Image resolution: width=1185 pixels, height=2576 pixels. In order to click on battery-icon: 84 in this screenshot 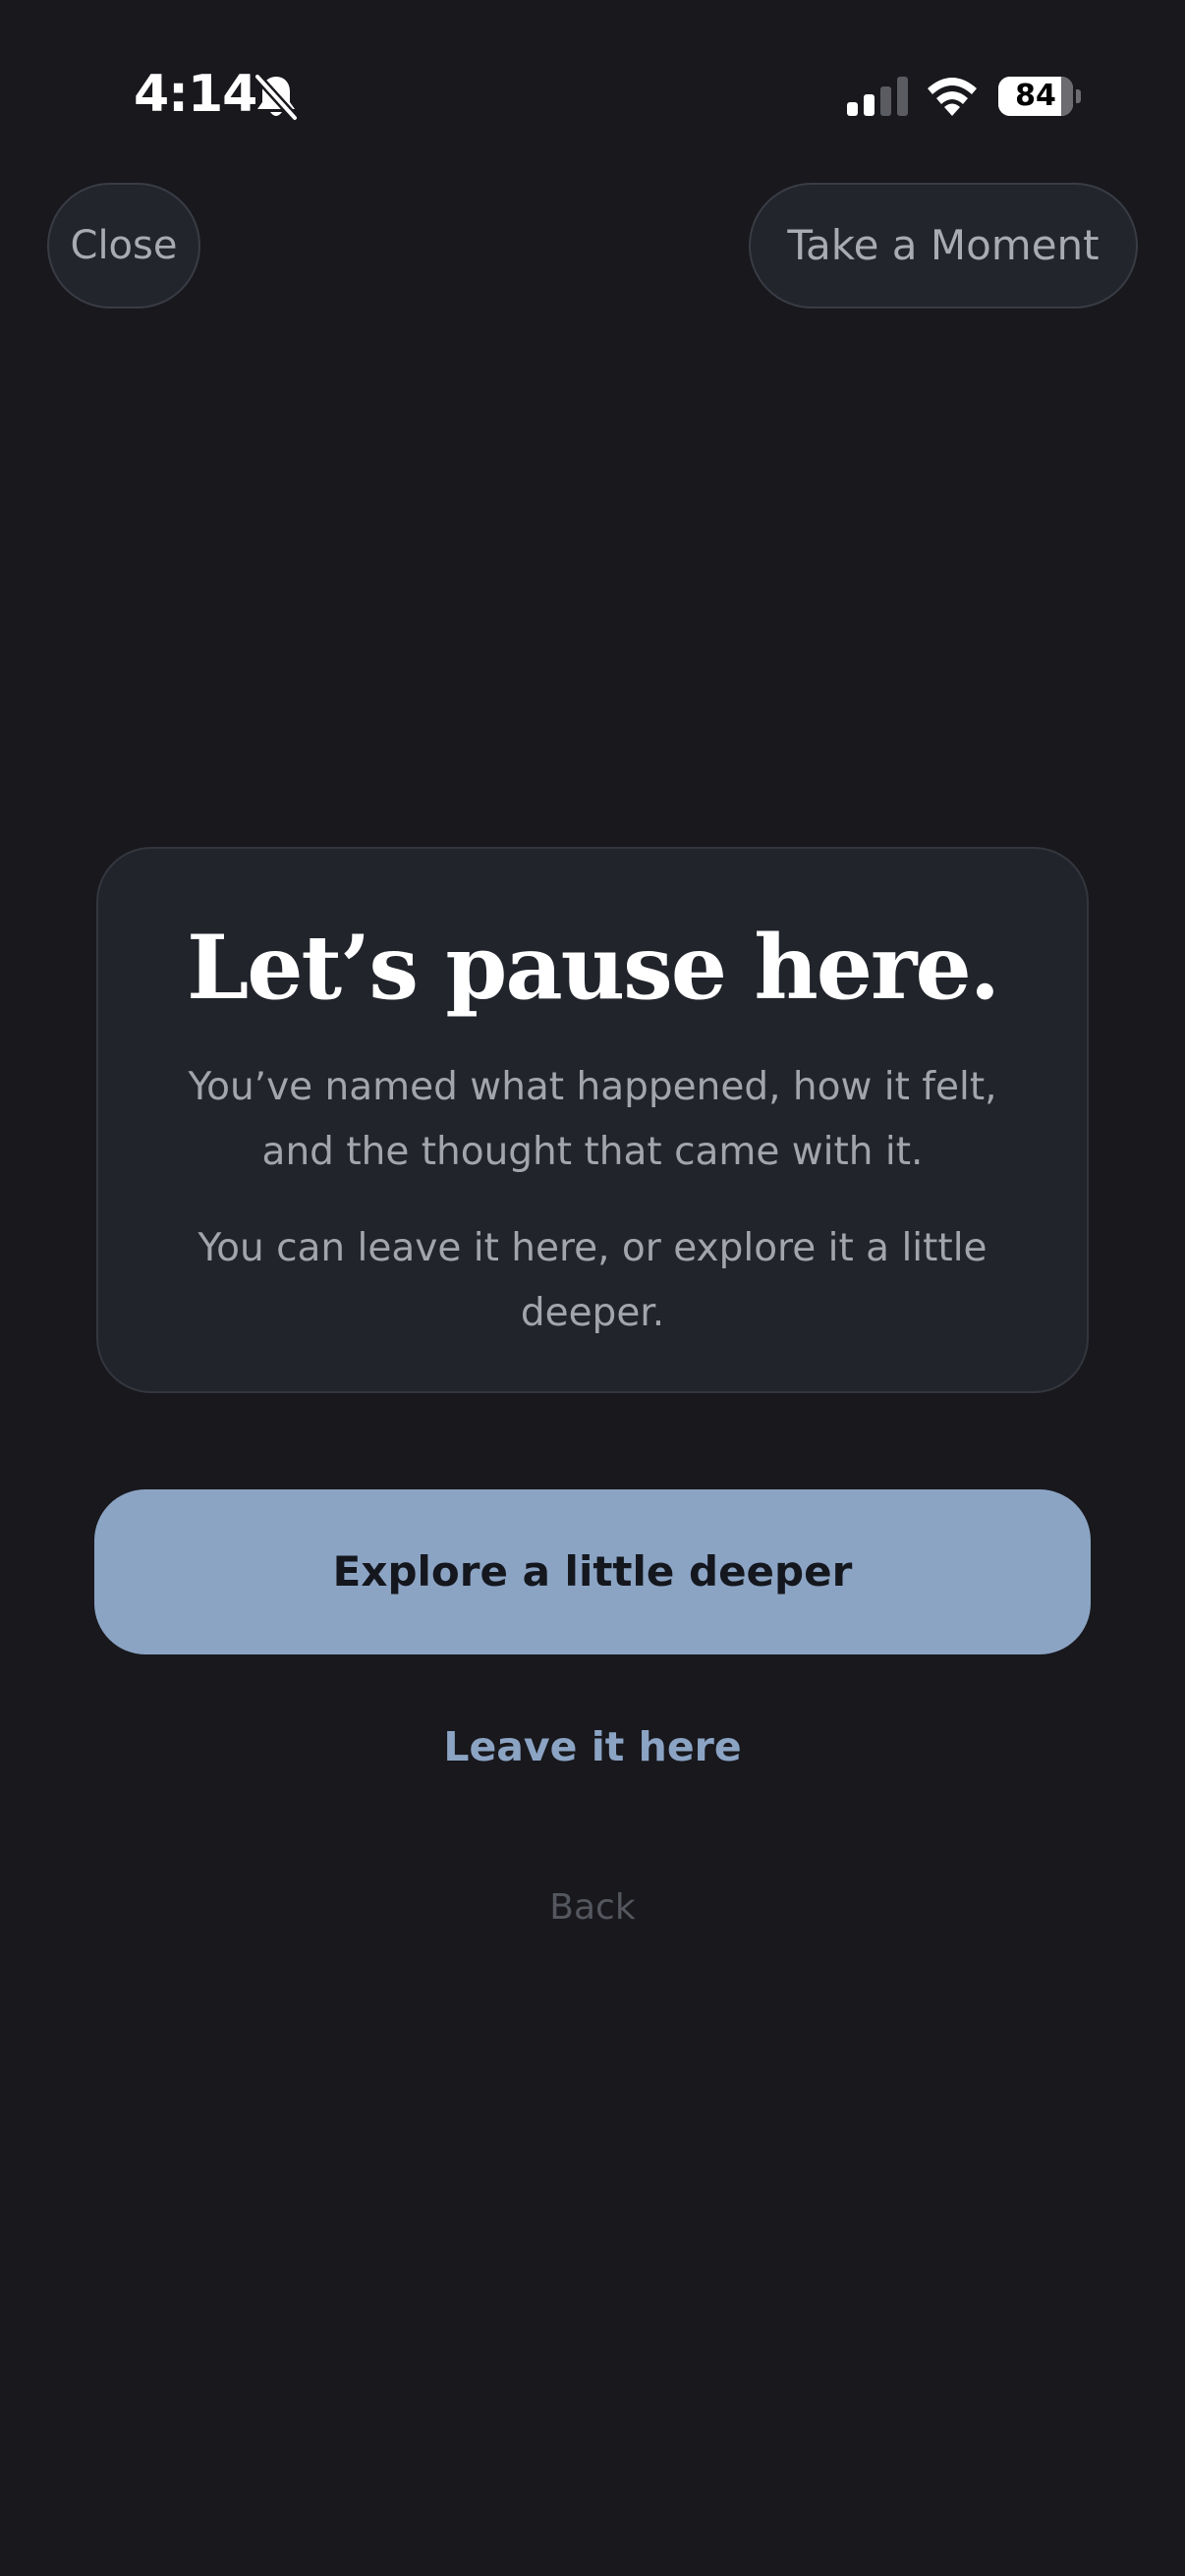, I will do `click(1040, 96)`.